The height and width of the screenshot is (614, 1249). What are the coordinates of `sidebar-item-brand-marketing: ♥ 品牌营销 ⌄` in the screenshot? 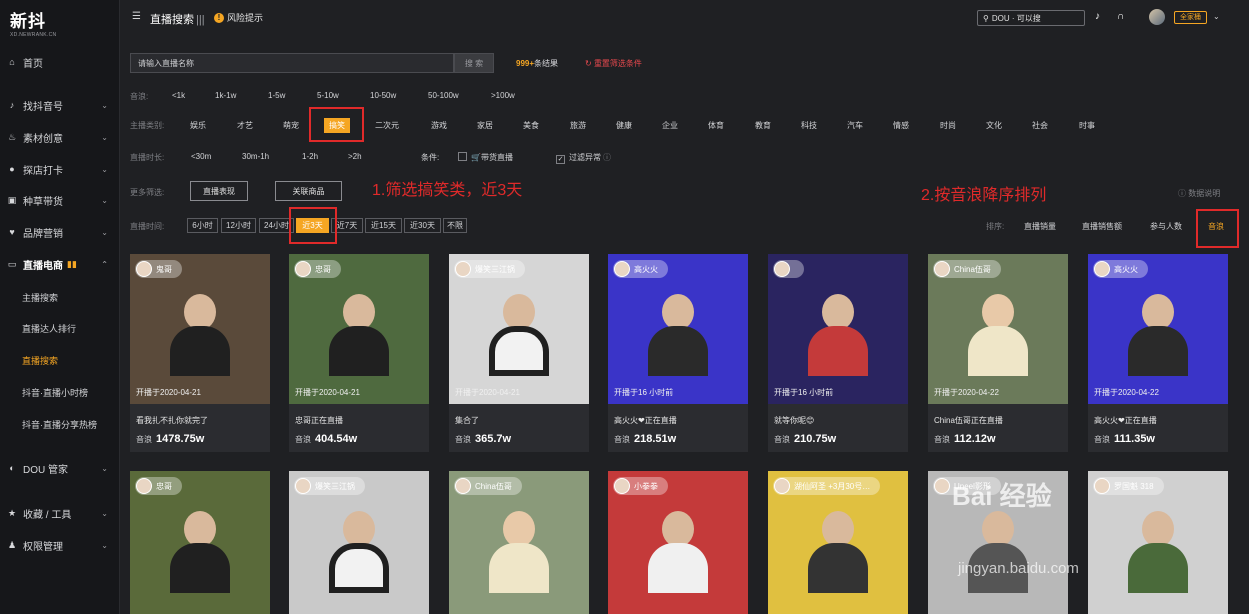 It's located at (60, 232).